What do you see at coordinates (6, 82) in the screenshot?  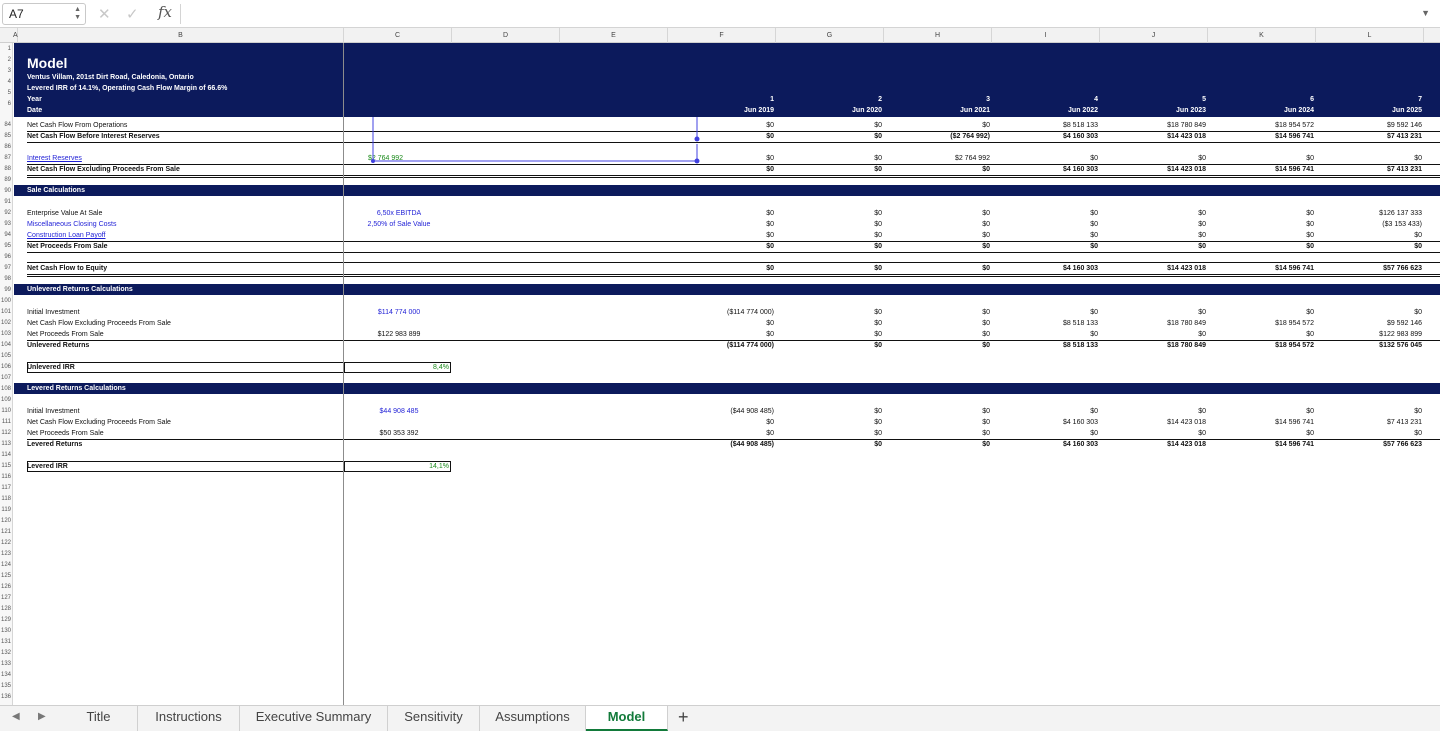 I see `row-header-4: 4` at bounding box center [6, 82].